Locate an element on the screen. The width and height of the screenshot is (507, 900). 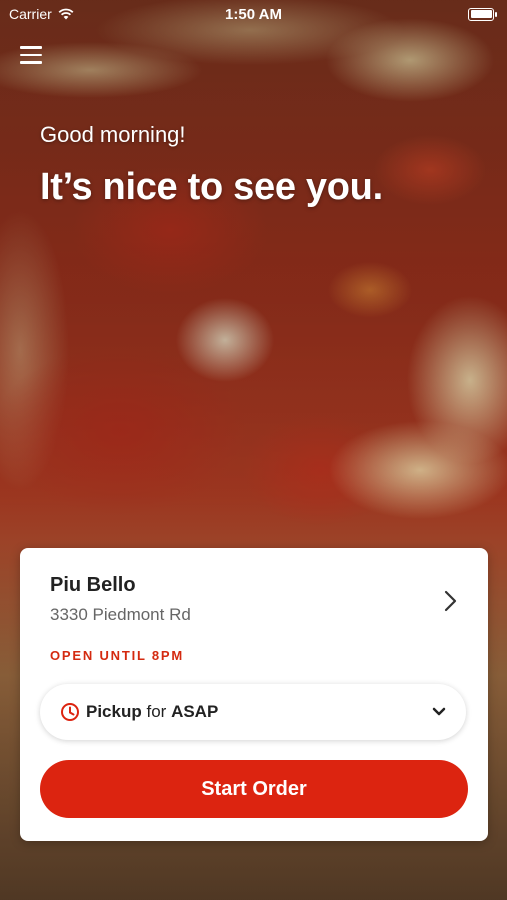
carrier-label: Carrier is located at coordinates (30, 14).